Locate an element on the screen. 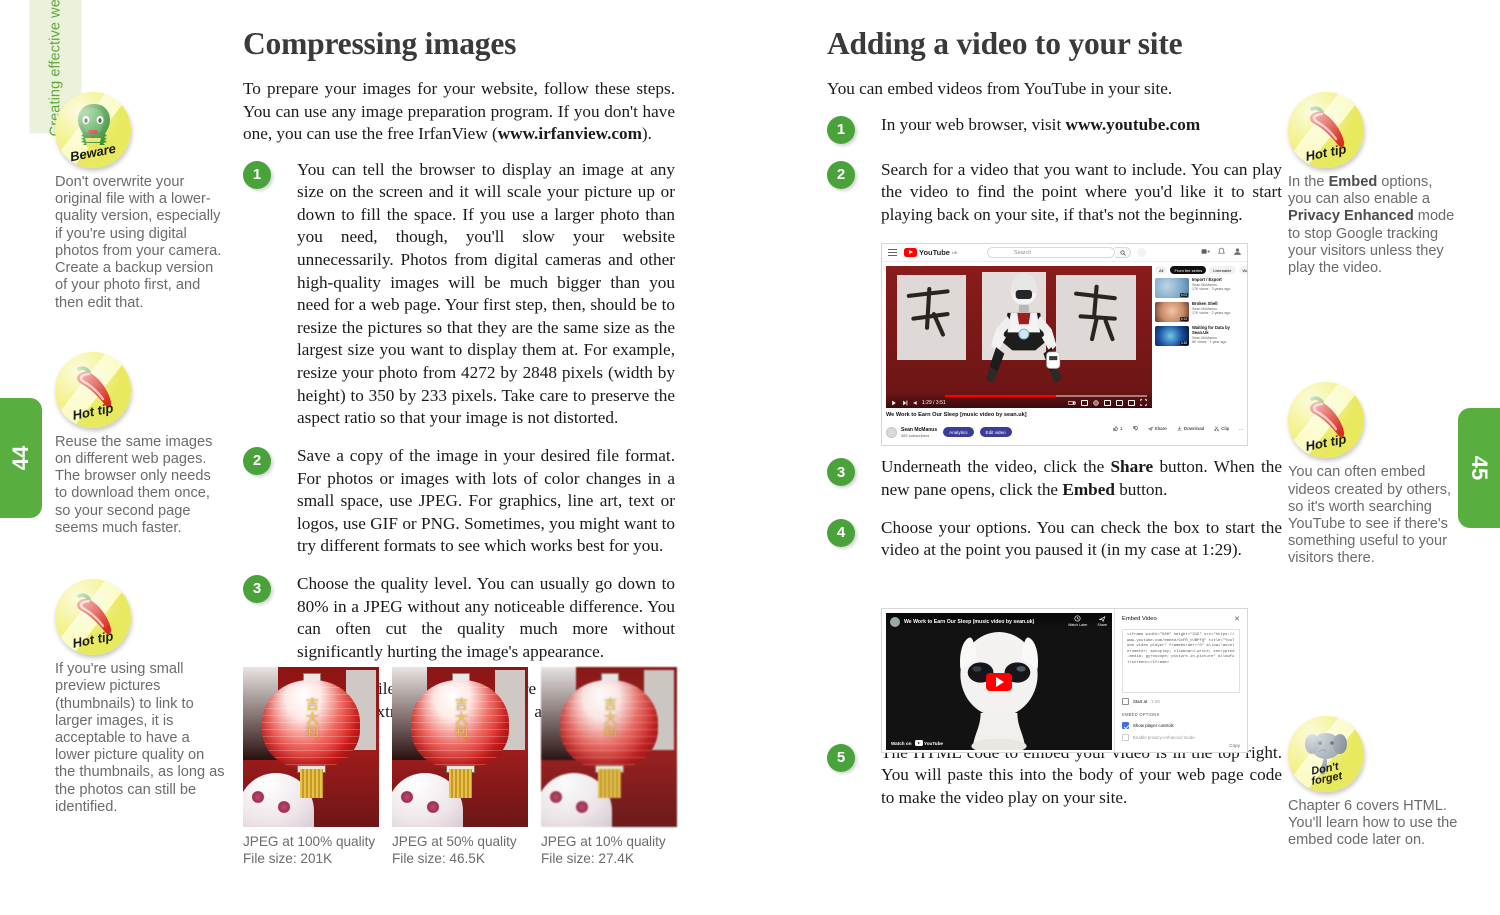 The width and height of the screenshot is (1500, 915). miniplayer-icon is located at coordinates (1107, 402).